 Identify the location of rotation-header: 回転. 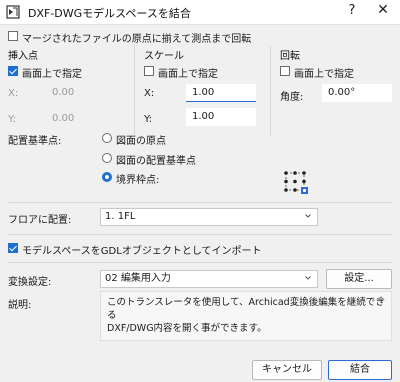
(290, 56).